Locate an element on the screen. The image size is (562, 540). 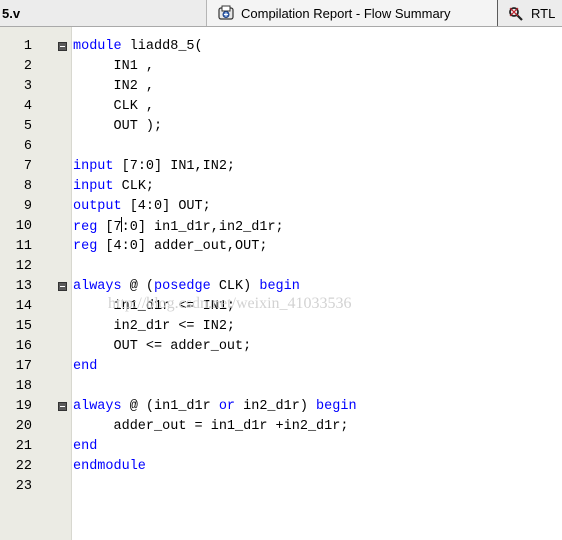
code-line: 2 IN1 , is located at coordinates (281, 67).